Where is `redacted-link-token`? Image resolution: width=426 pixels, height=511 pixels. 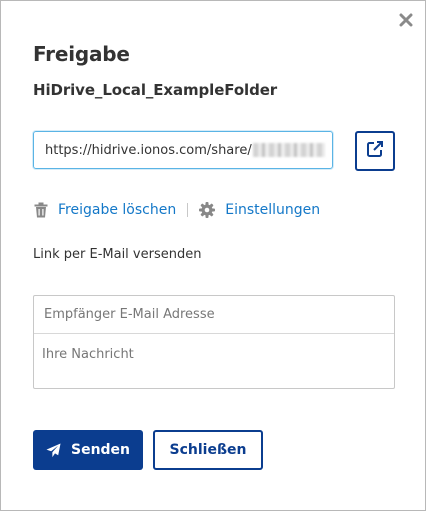
redacted-link-token is located at coordinates (288, 150).